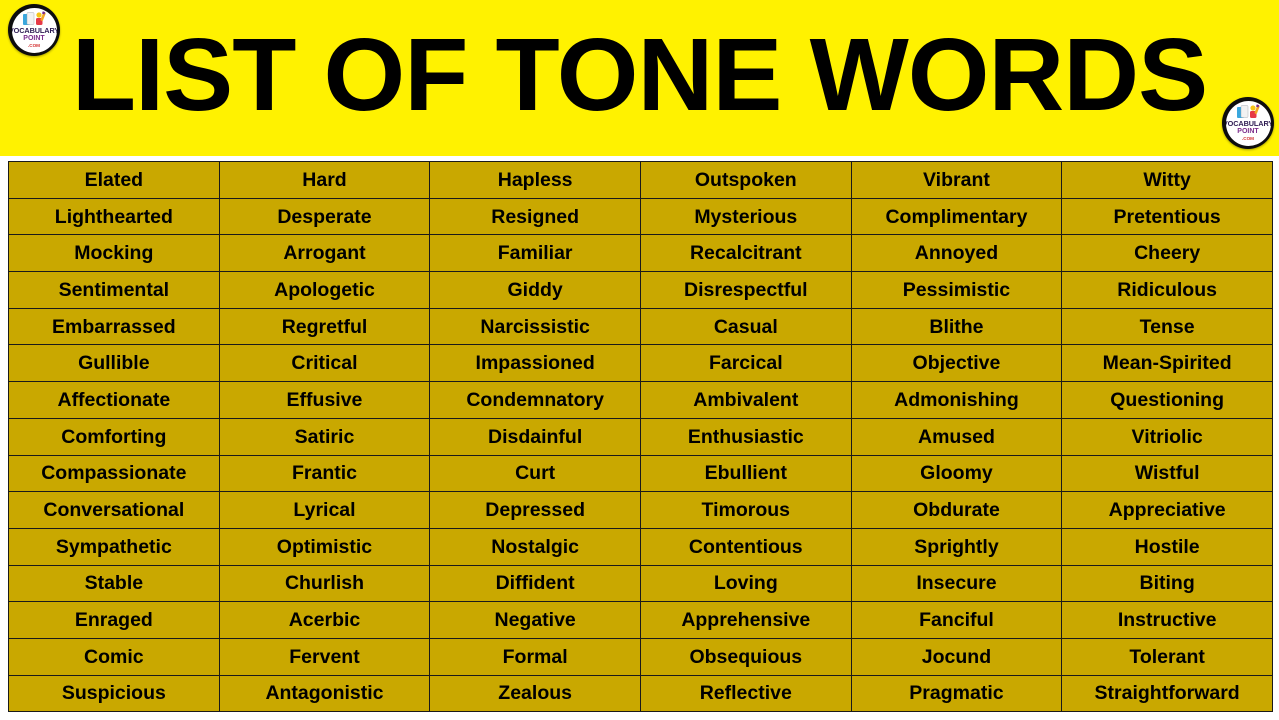  I want to click on table-cell: Complimentary, so click(956, 216).